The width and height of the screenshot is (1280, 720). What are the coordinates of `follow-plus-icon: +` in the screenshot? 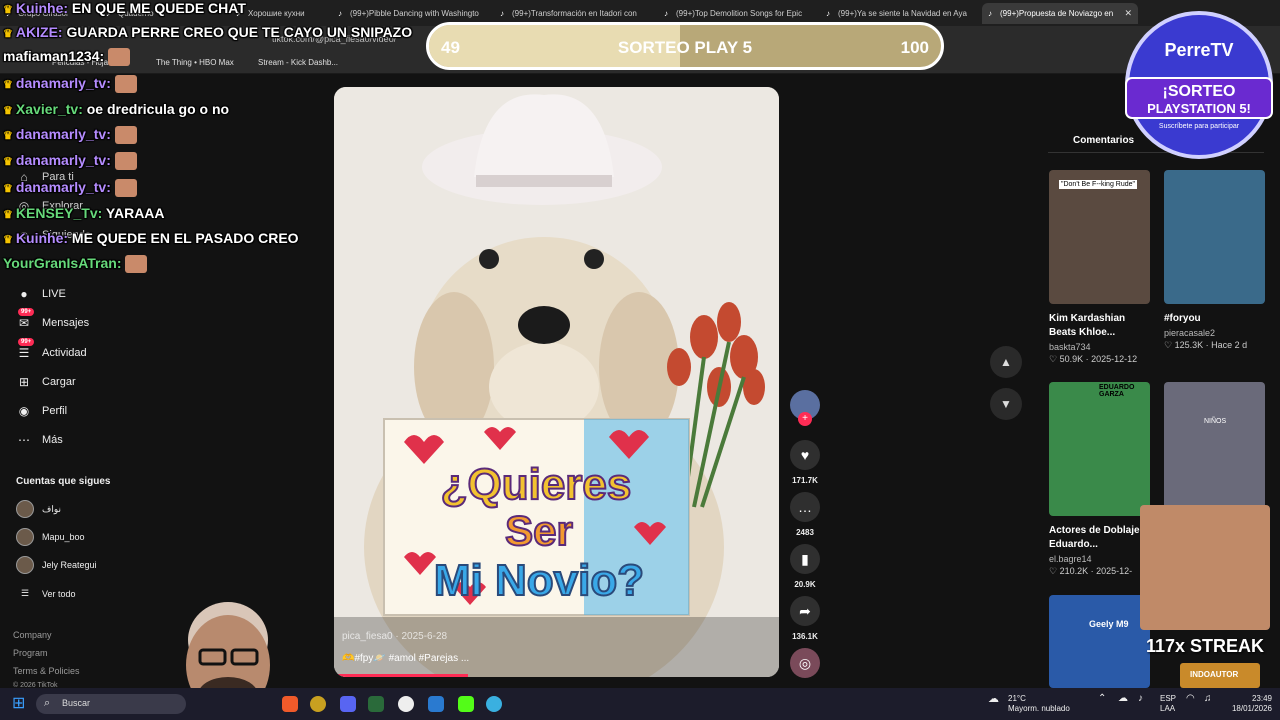 It's located at (805, 419).